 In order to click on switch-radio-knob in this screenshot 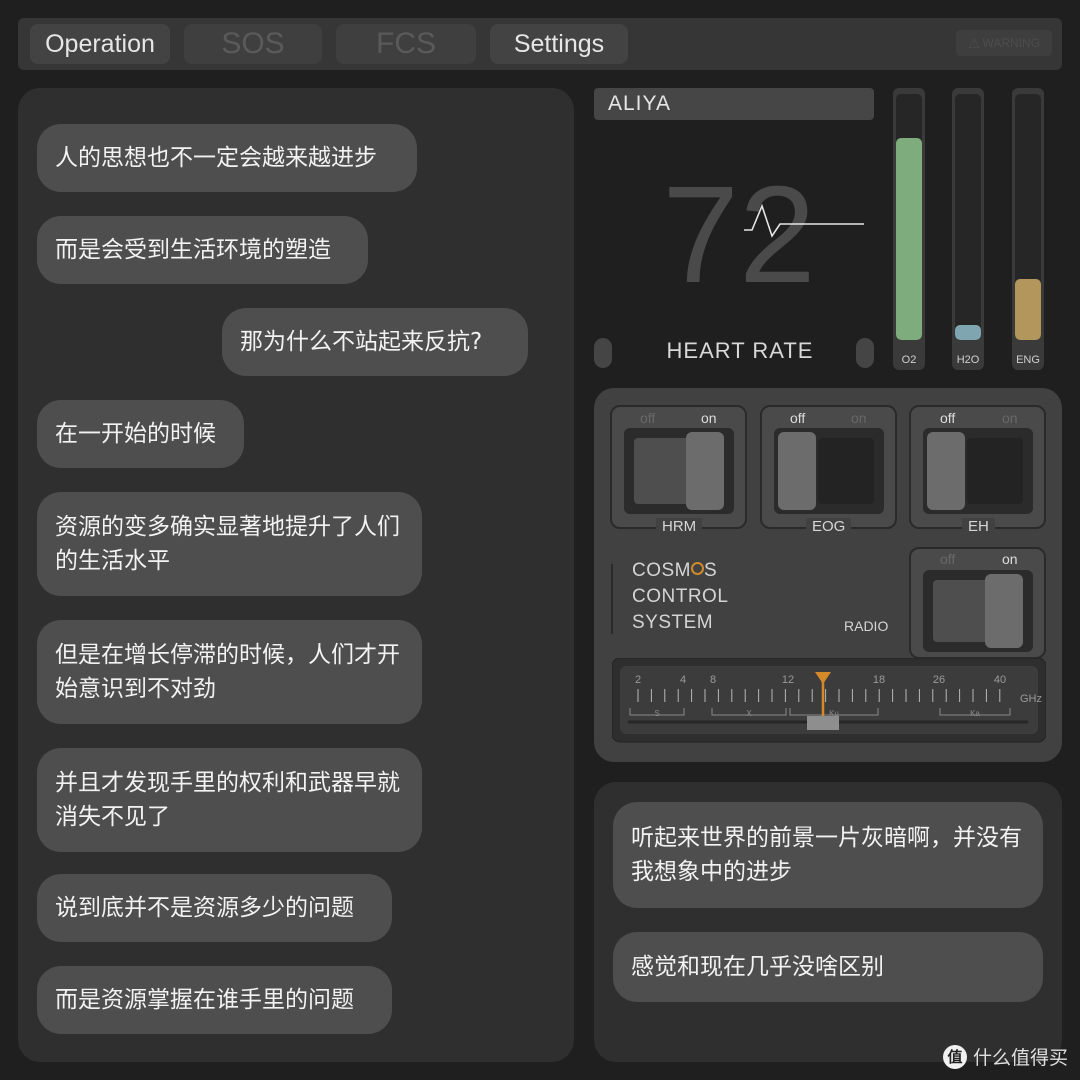, I will do `click(1004, 611)`.